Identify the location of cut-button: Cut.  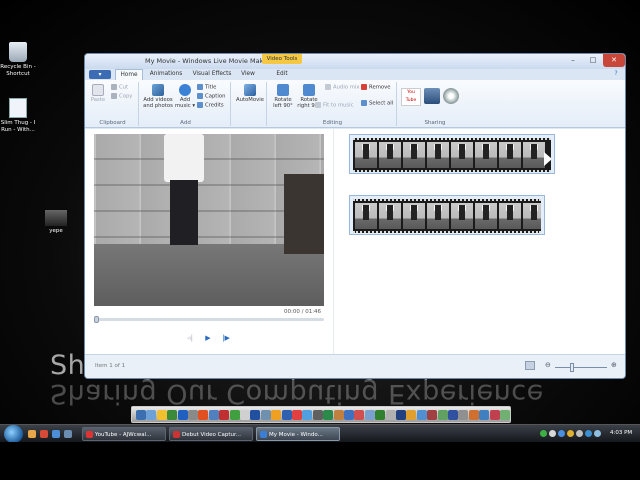
(119, 88).